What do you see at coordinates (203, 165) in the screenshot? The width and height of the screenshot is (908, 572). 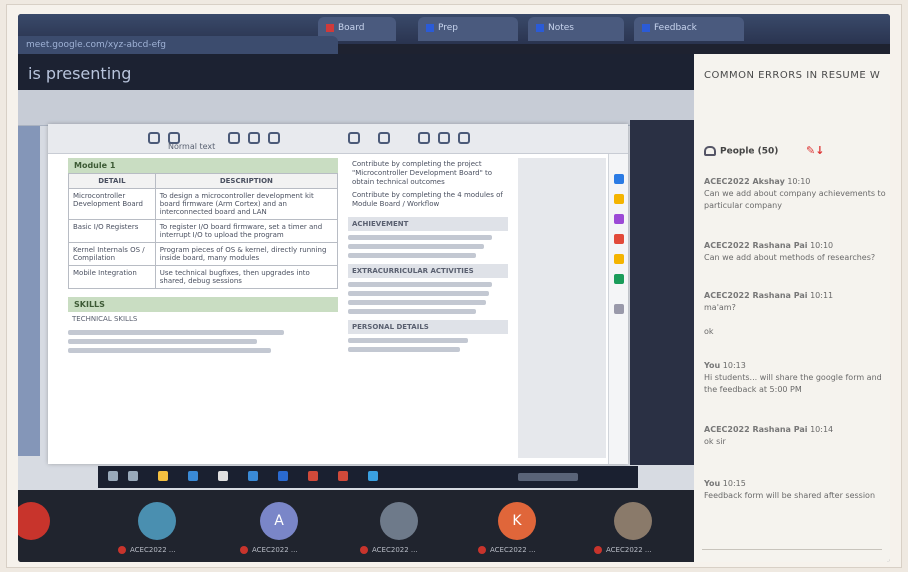 I see `section-heading: Module 1` at bounding box center [203, 165].